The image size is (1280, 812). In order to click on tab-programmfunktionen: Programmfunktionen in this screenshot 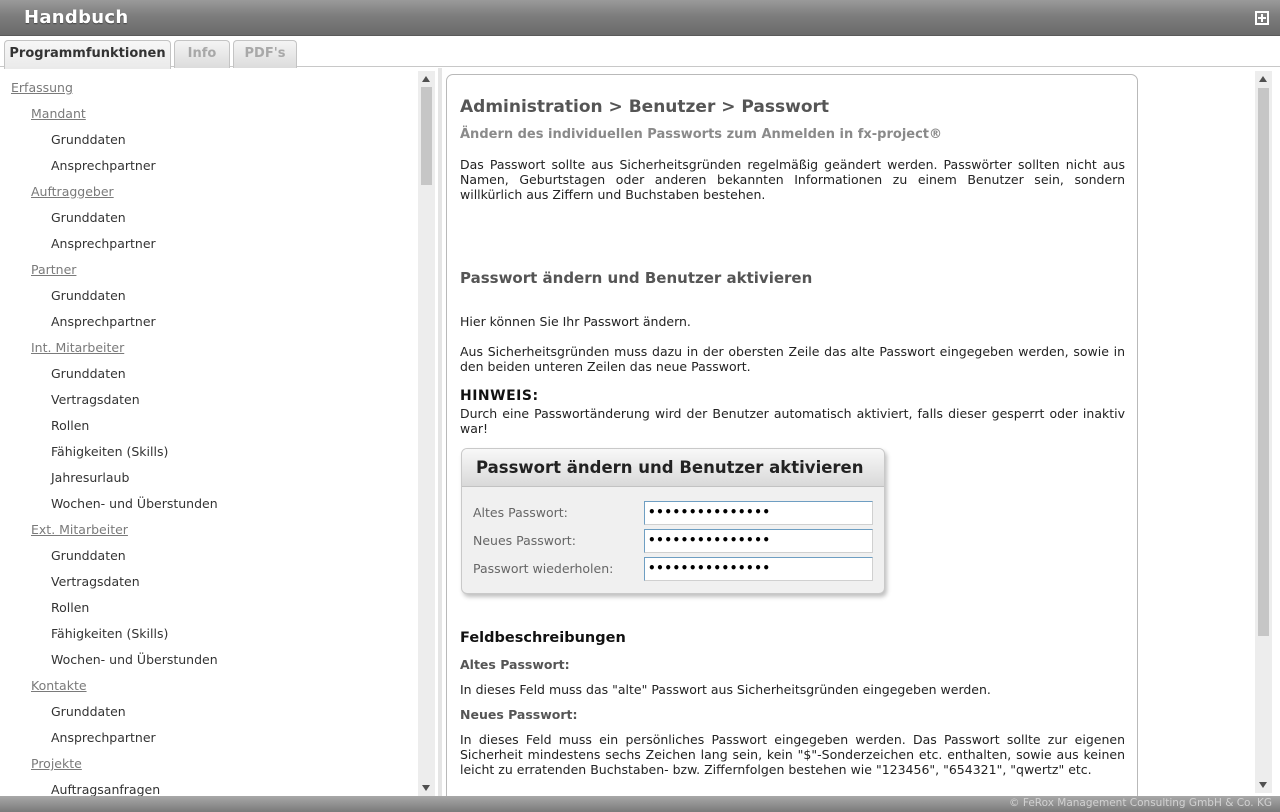, I will do `click(87, 54)`.